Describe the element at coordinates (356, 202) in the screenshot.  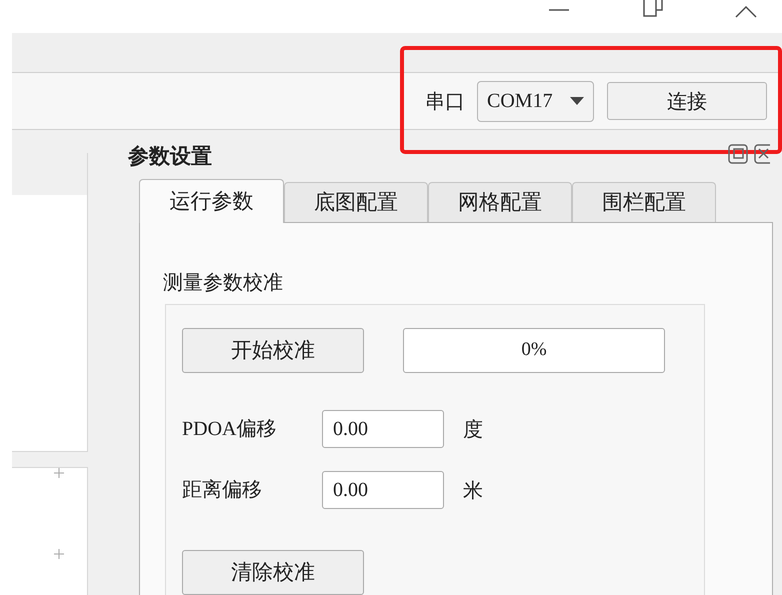
I see `tab: 底图配置` at that location.